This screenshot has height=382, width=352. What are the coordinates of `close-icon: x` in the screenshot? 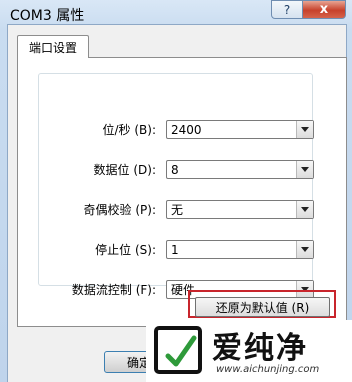 It's located at (324, 9).